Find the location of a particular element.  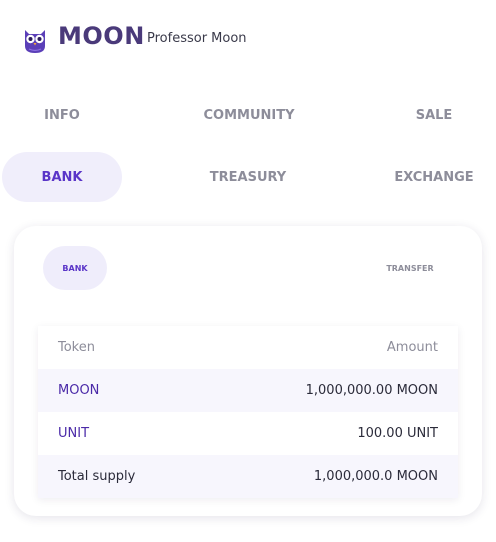

nav-info-label: INFO is located at coordinates (62, 115).